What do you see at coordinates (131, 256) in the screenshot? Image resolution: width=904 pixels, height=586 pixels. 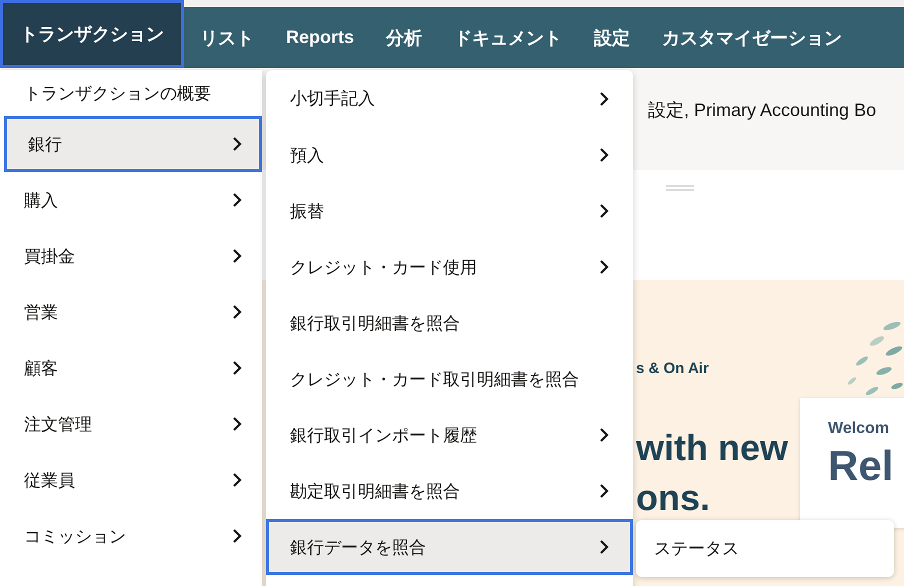 I see `menu-item: 買掛金` at bounding box center [131, 256].